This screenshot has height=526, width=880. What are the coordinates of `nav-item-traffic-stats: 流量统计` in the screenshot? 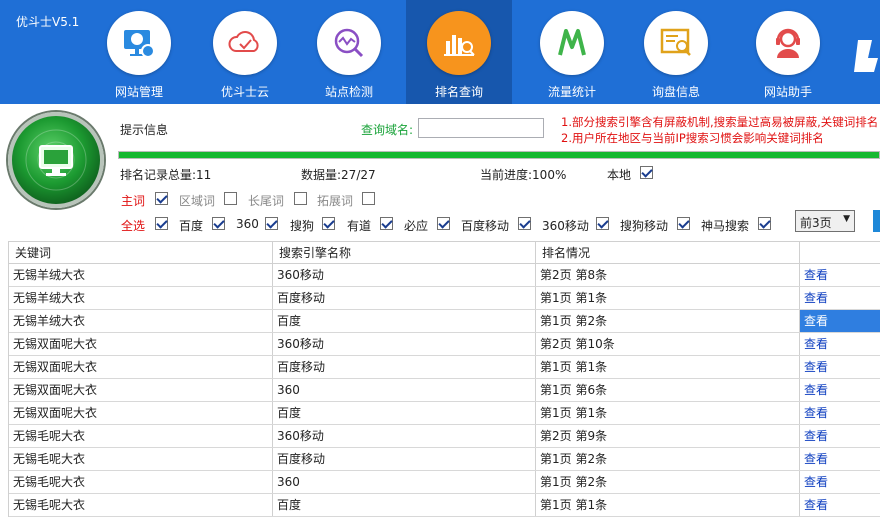 It's located at (572, 52).